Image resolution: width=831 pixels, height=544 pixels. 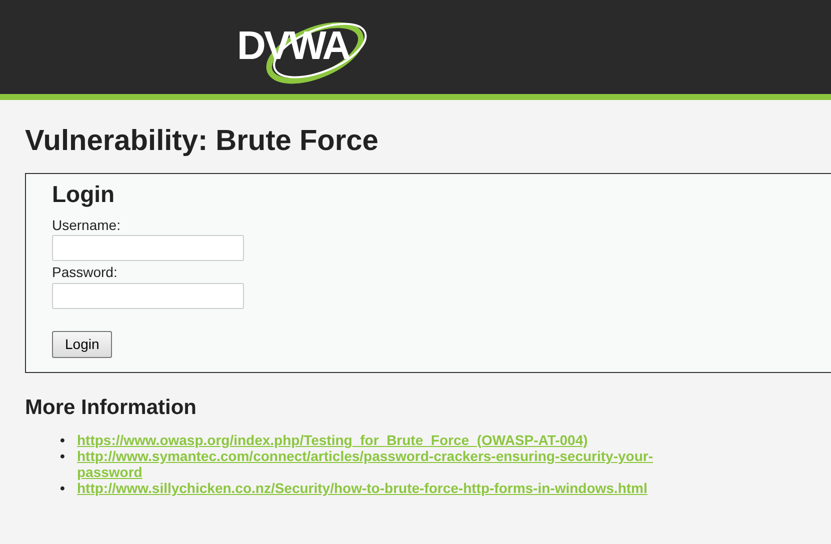 I want to click on login-heading: Login, so click(x=84, y=194).